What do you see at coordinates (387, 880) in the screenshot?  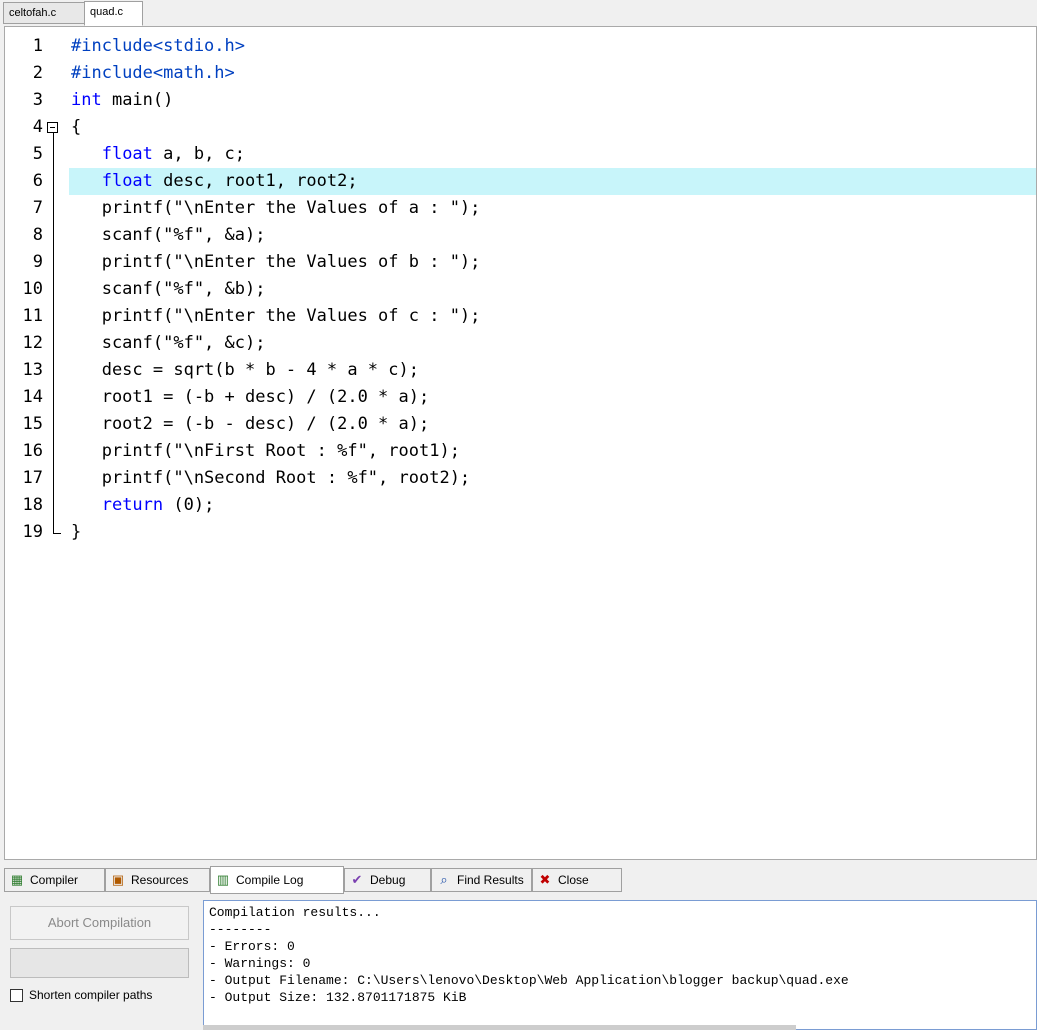 I see `tab-debug: ✔ Debug` at bounding box center [387, 880].